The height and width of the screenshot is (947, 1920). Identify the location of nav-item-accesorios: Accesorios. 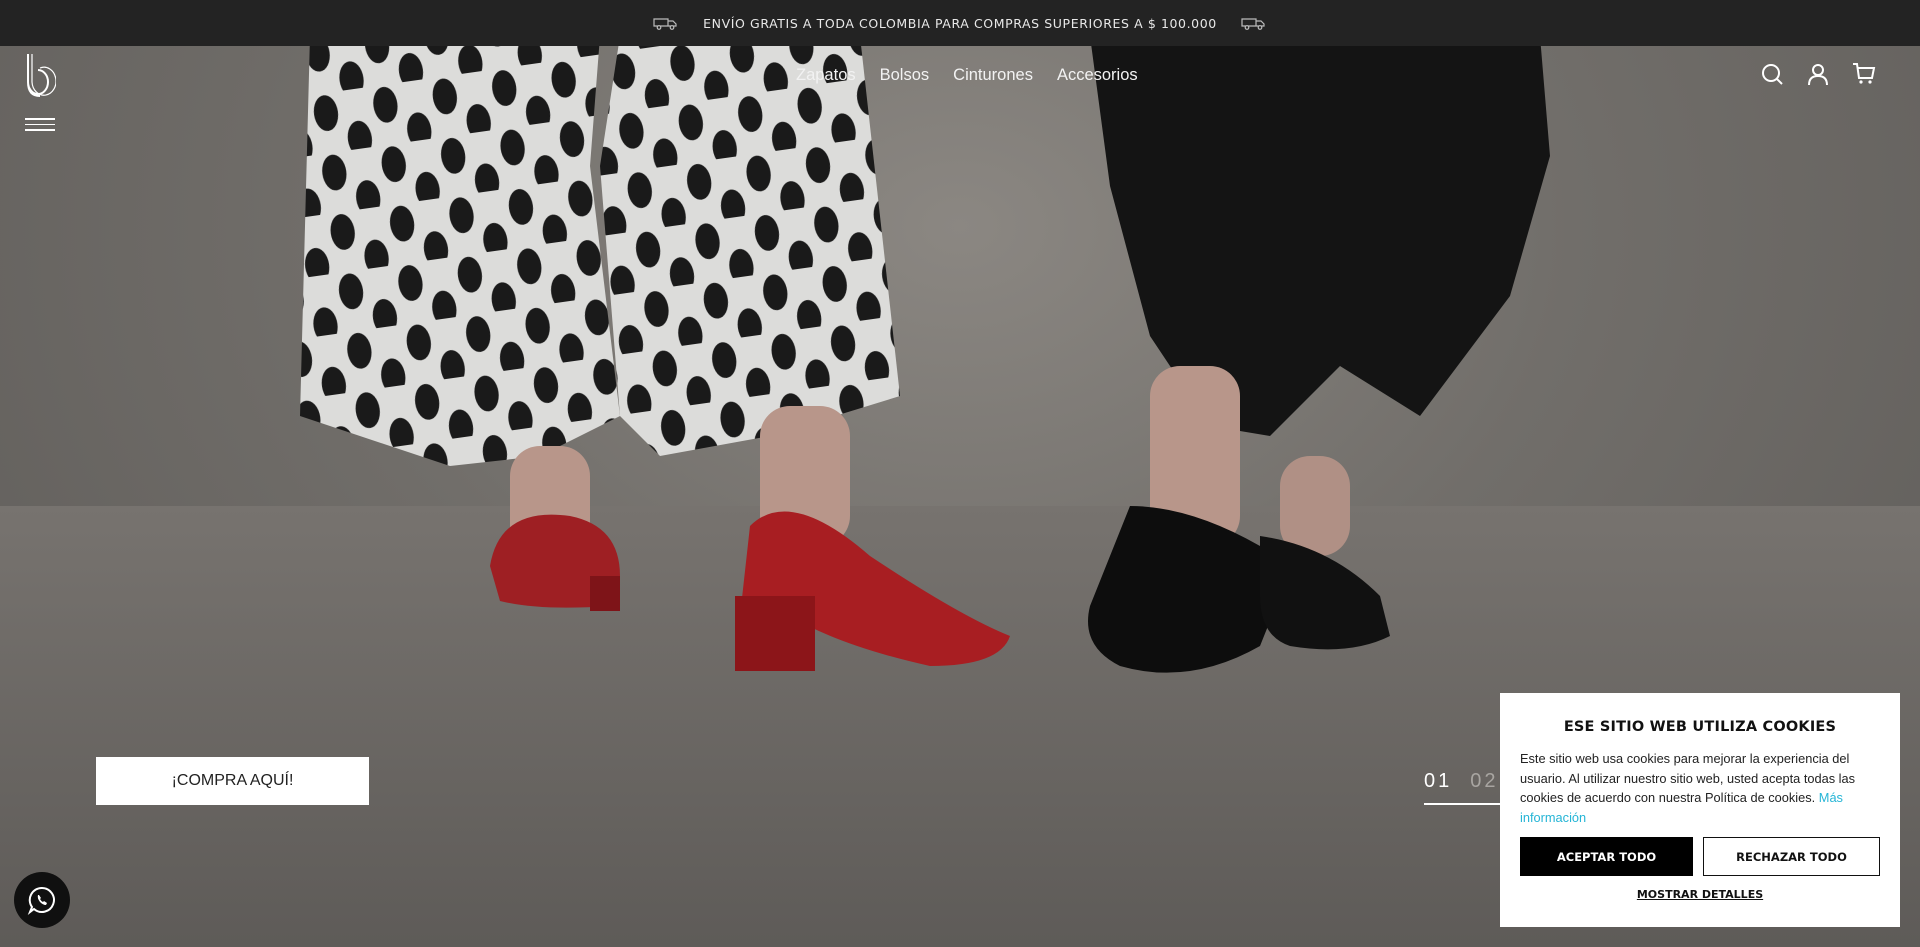
(1097, 75).